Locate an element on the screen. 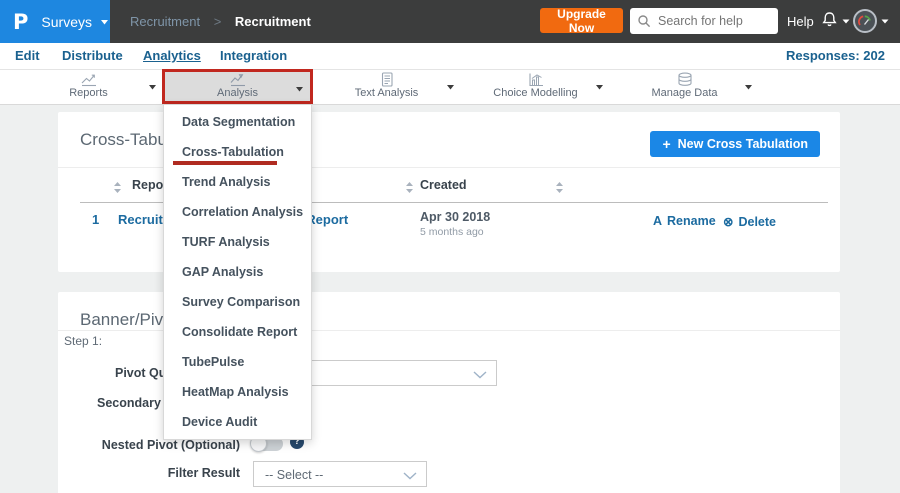 The image size is (900, 493). surveys-product-switcher: P Surveys is located at coordinates (55, 21).